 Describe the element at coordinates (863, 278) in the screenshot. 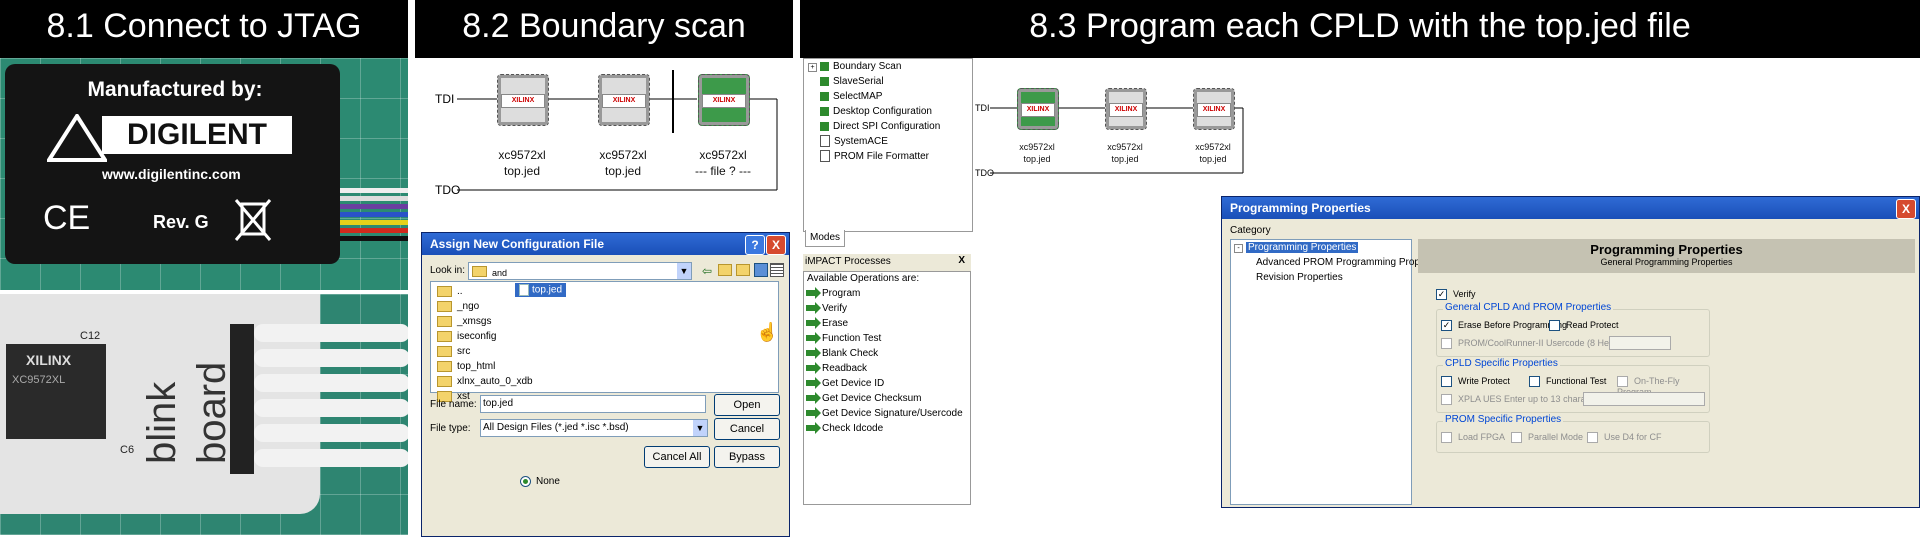

I see `available-ops-label: Available Operations are:` at that location.